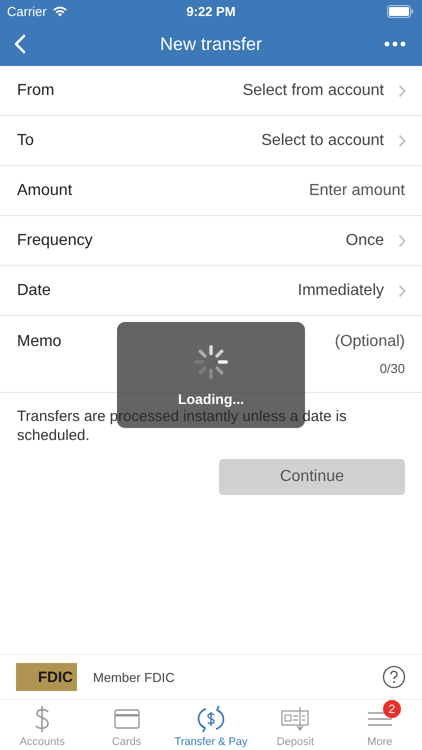 This screenshot has width=422, height=750. I want to click on field-label: To, so click(25, 141).